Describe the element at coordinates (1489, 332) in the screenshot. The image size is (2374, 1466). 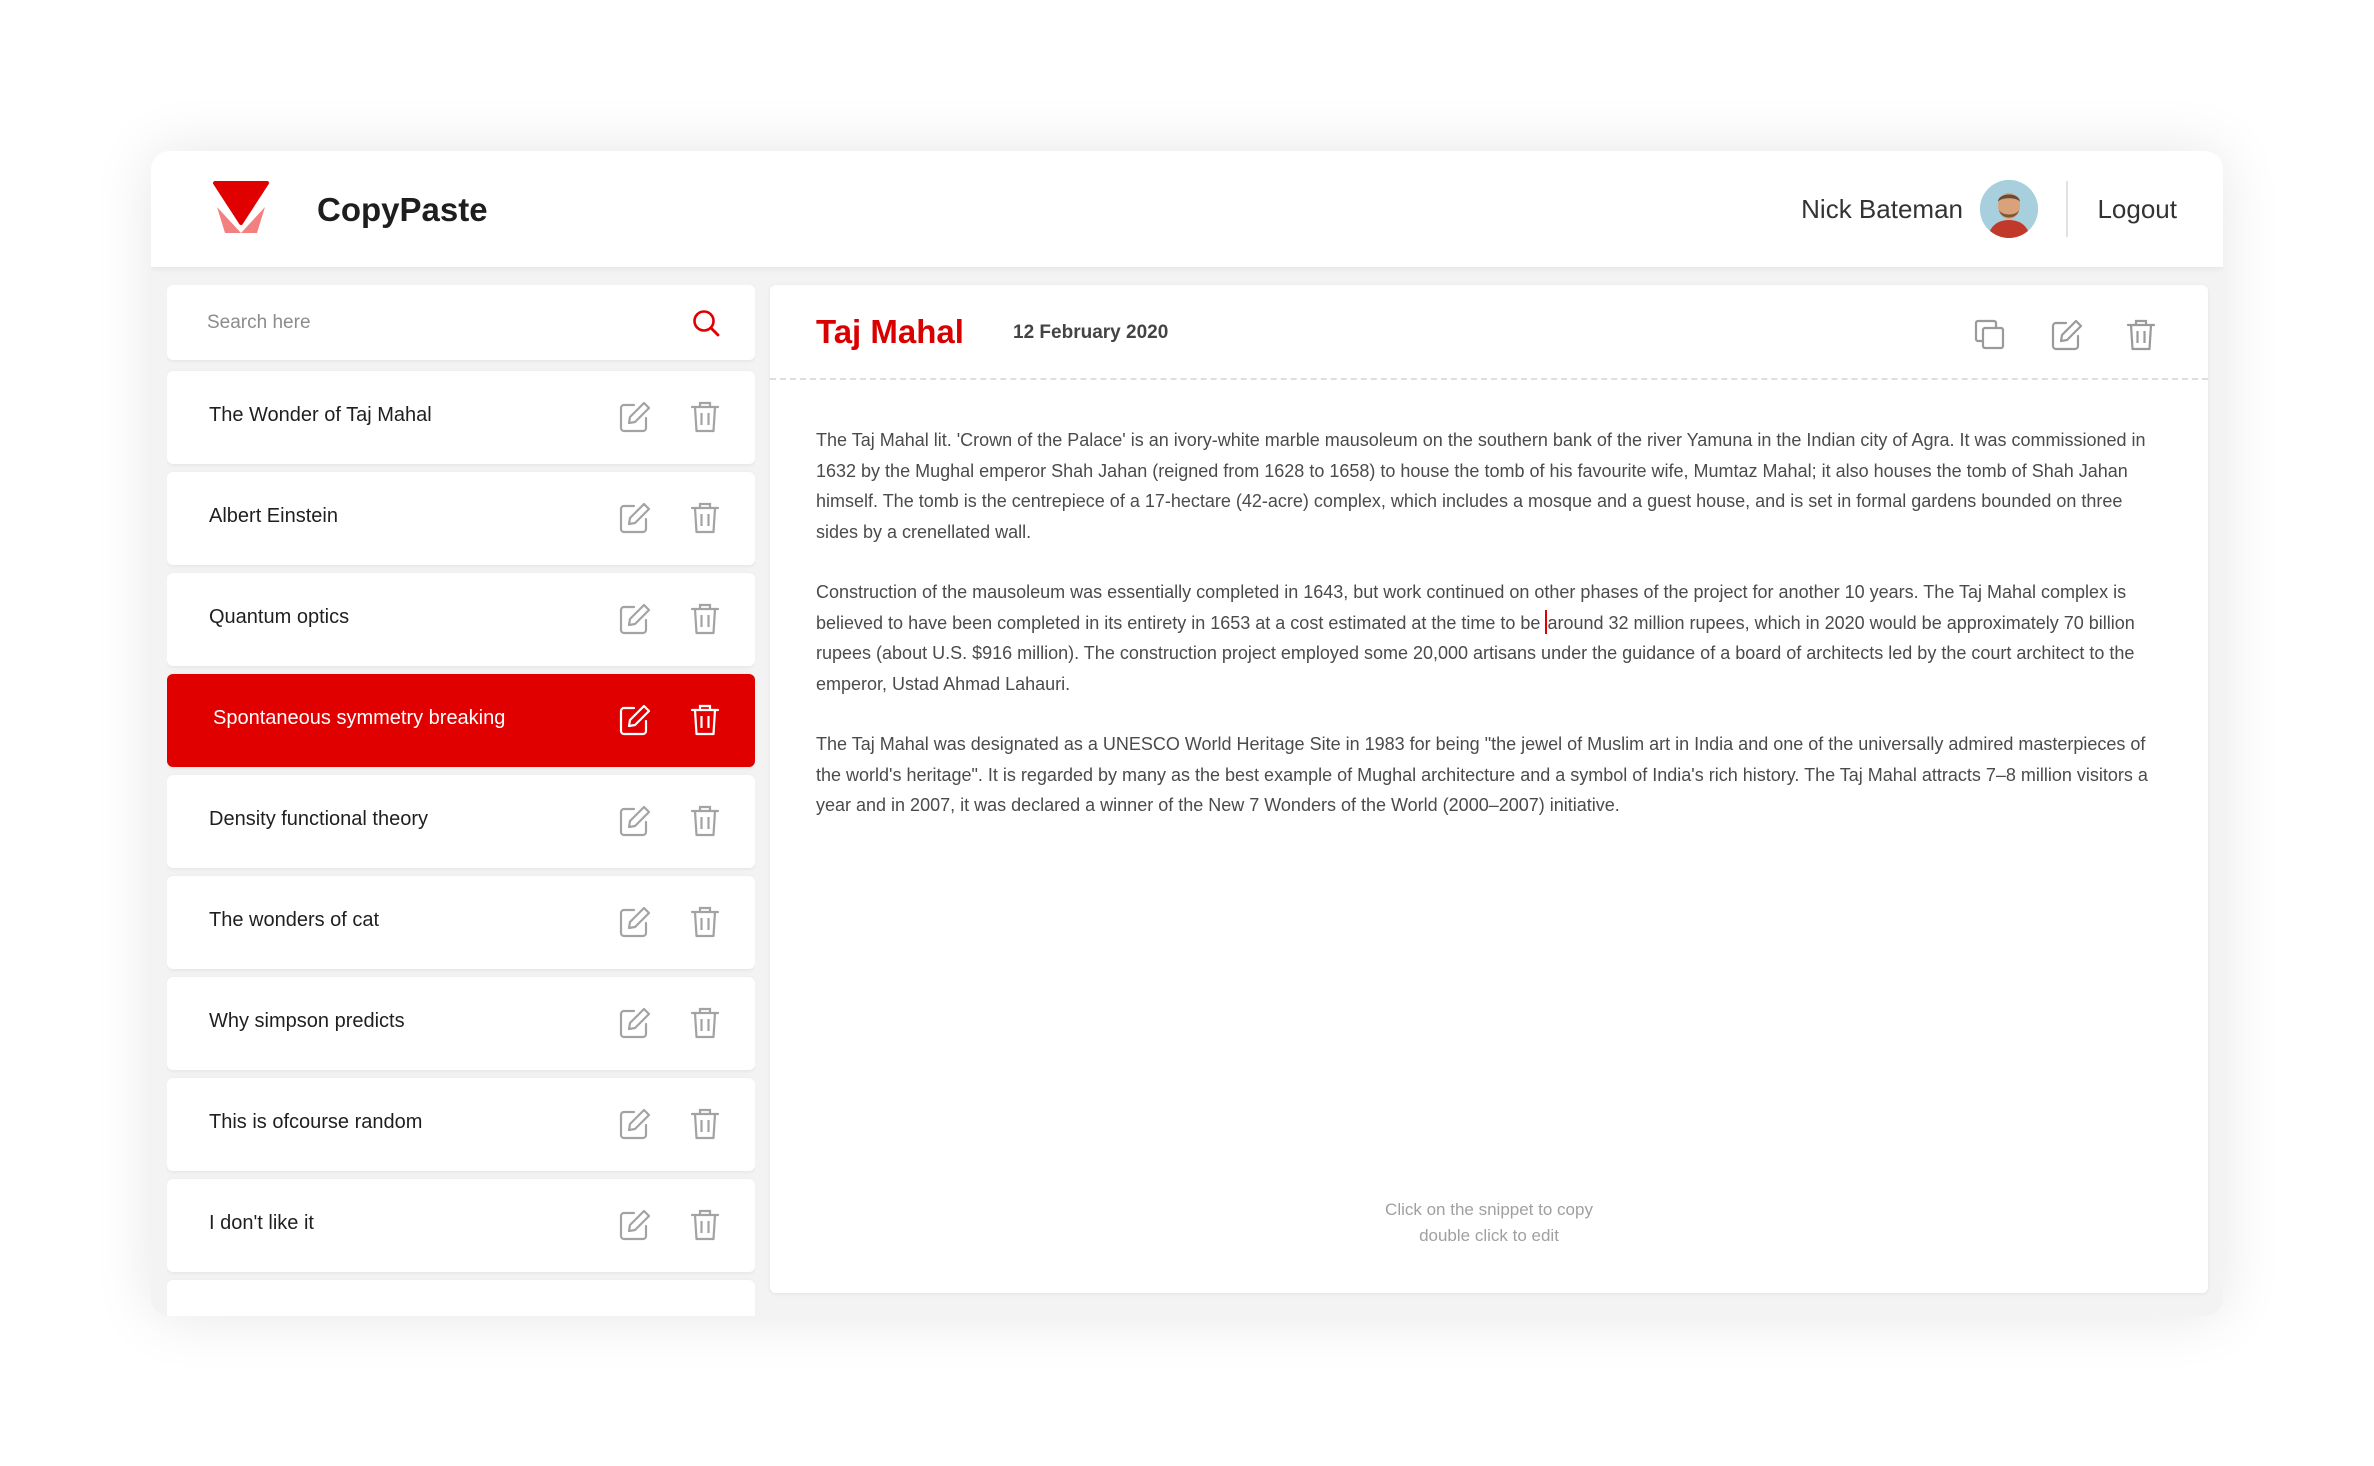
I see `detail-header: Taj Mahal 12 February 2020` at that location.